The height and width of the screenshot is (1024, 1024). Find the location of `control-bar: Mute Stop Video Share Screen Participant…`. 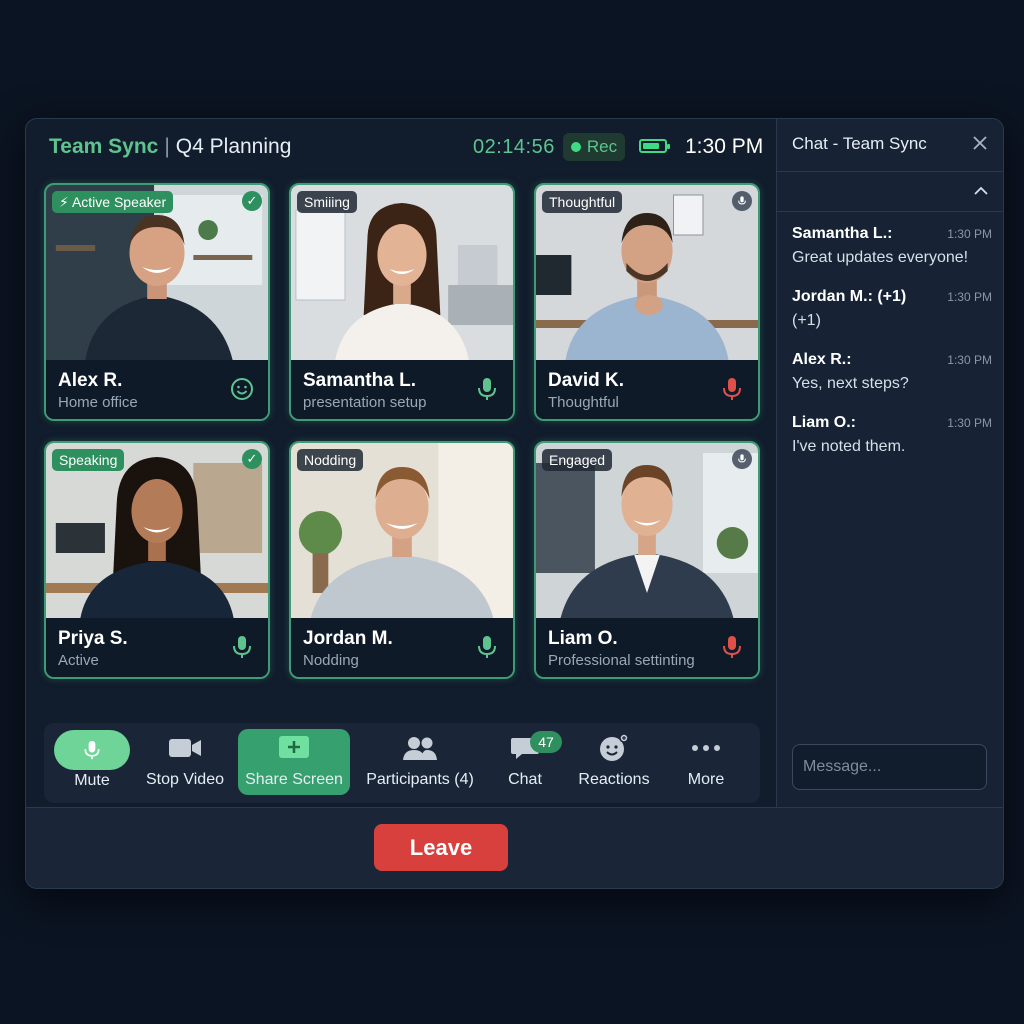

control-bar: Mute Stop Video Share Screen Participant… is located at coordinates (402, 763).